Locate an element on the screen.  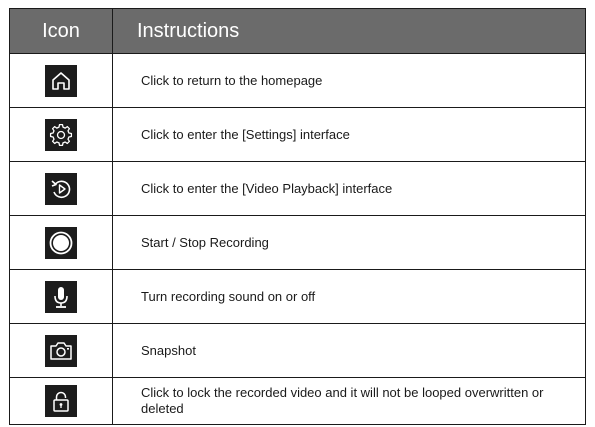
table-header-row: Icon Instructions is located at coordinates (297, 31).